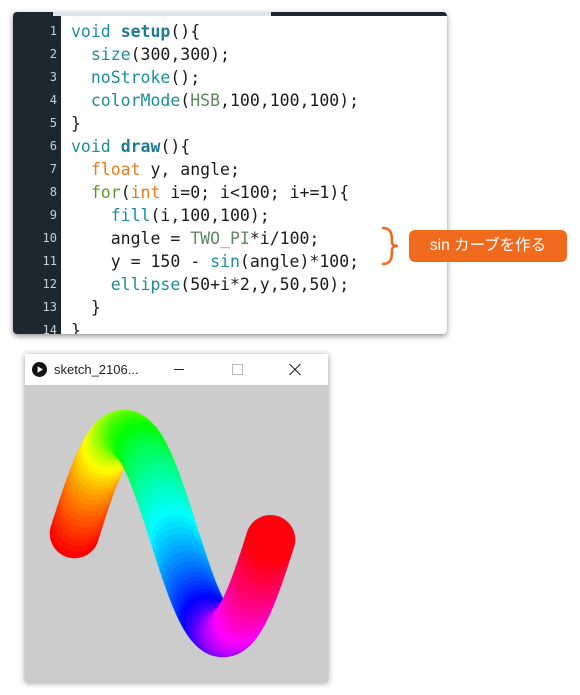 This screenshot has width=580, height=695. What do you see at coordinates (141, 261) in the screenshot?
I see `code-token: y = 150 -` at bounding box center [141, 261].